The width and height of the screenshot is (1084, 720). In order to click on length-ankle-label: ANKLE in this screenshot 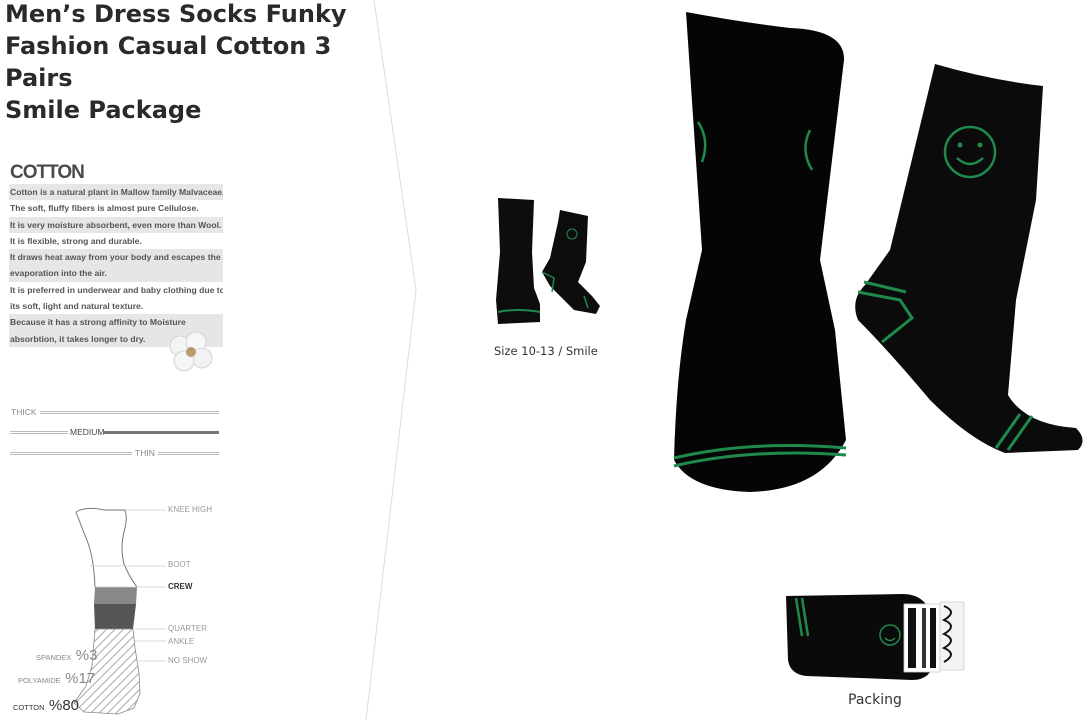, I will do `click(181, 641)`.